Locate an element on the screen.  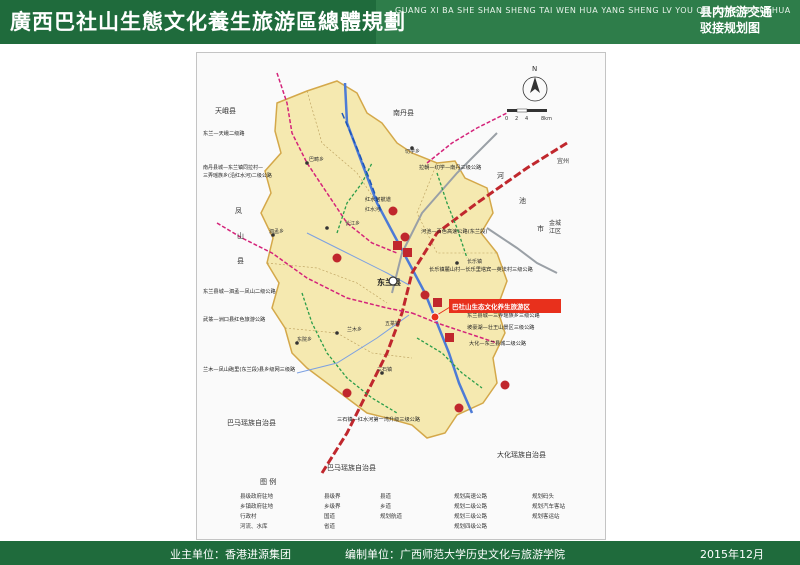
legend-item: 规划航道 is located at coordinates (391, 517).